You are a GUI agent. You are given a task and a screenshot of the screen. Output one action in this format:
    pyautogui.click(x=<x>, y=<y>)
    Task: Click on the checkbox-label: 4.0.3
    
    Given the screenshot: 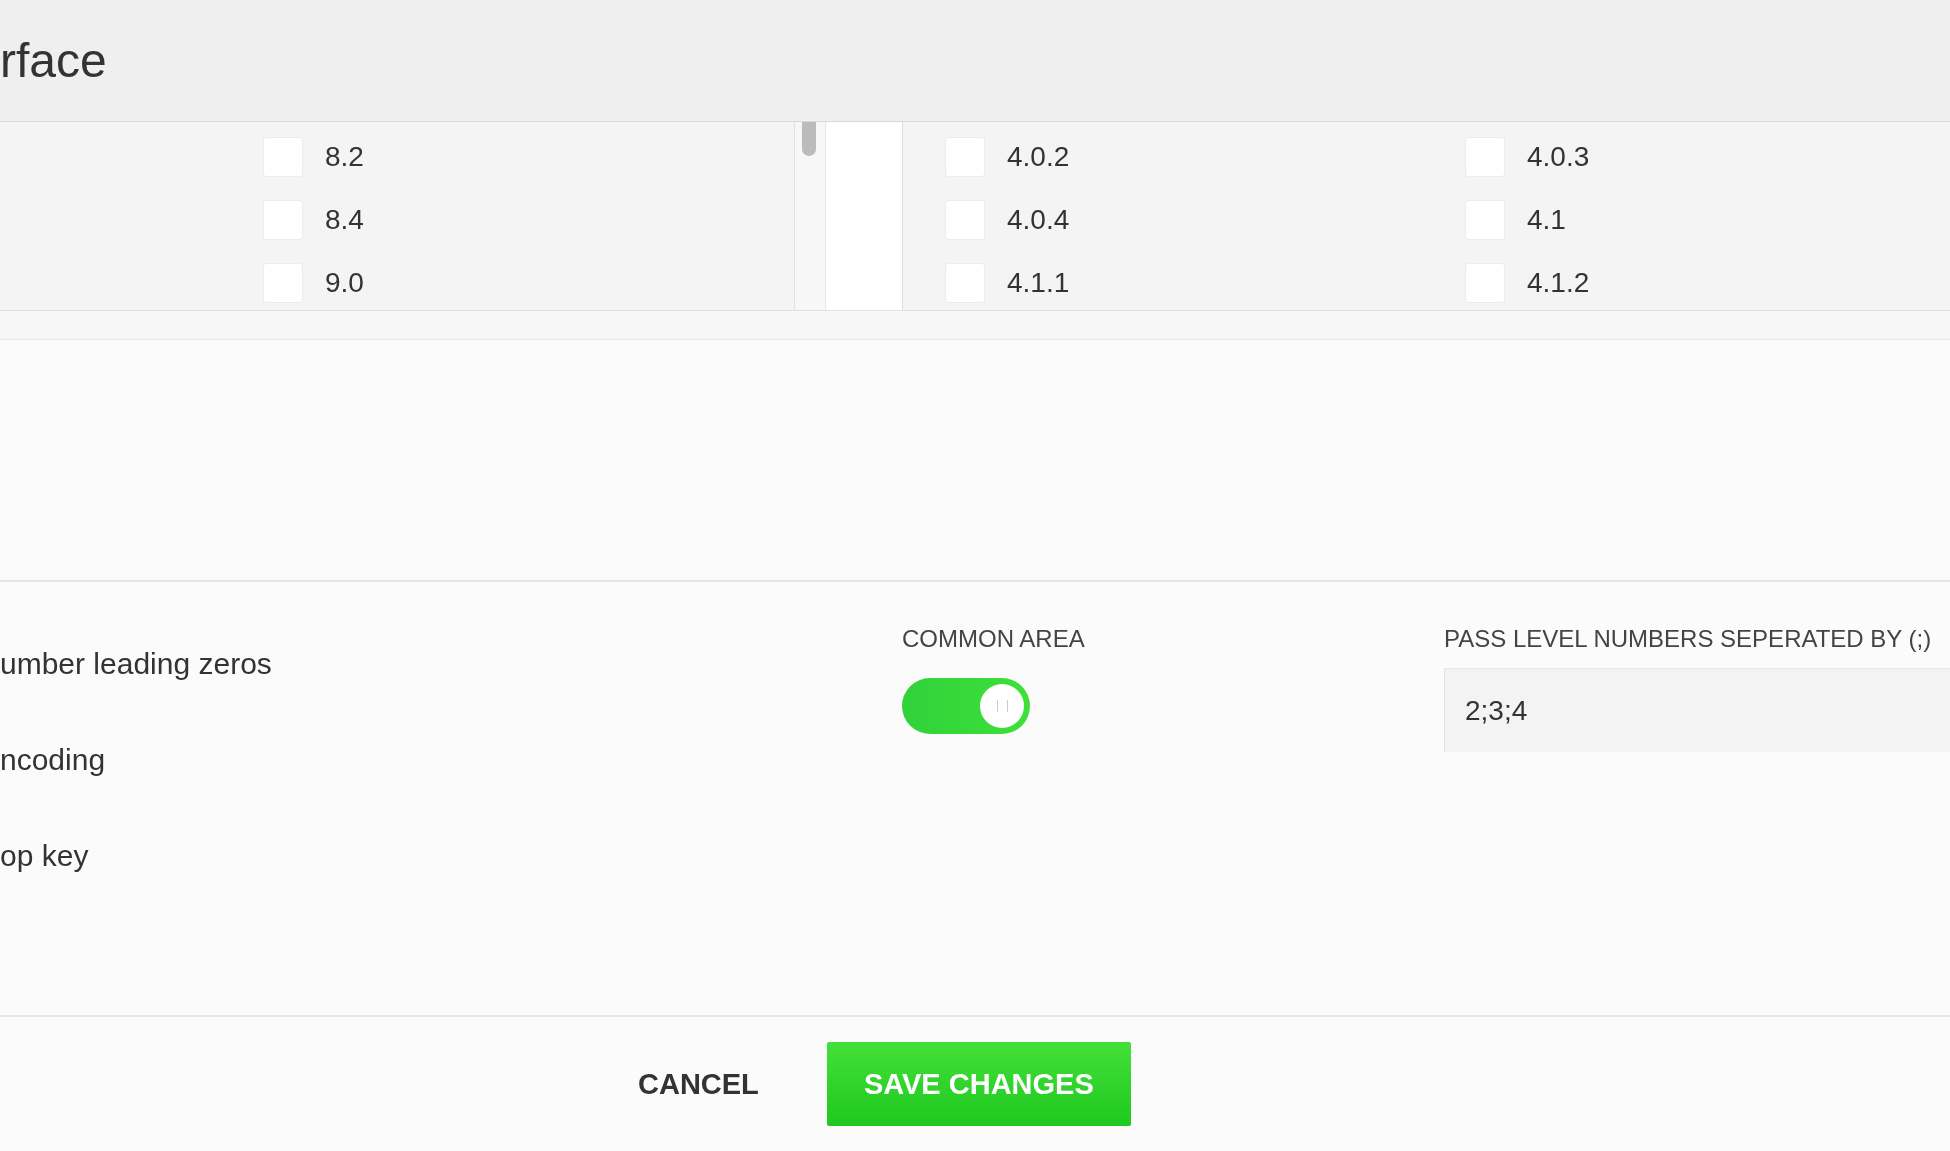 What is the action you would take?
    pyautogui.click(x=1558, y=157)
    